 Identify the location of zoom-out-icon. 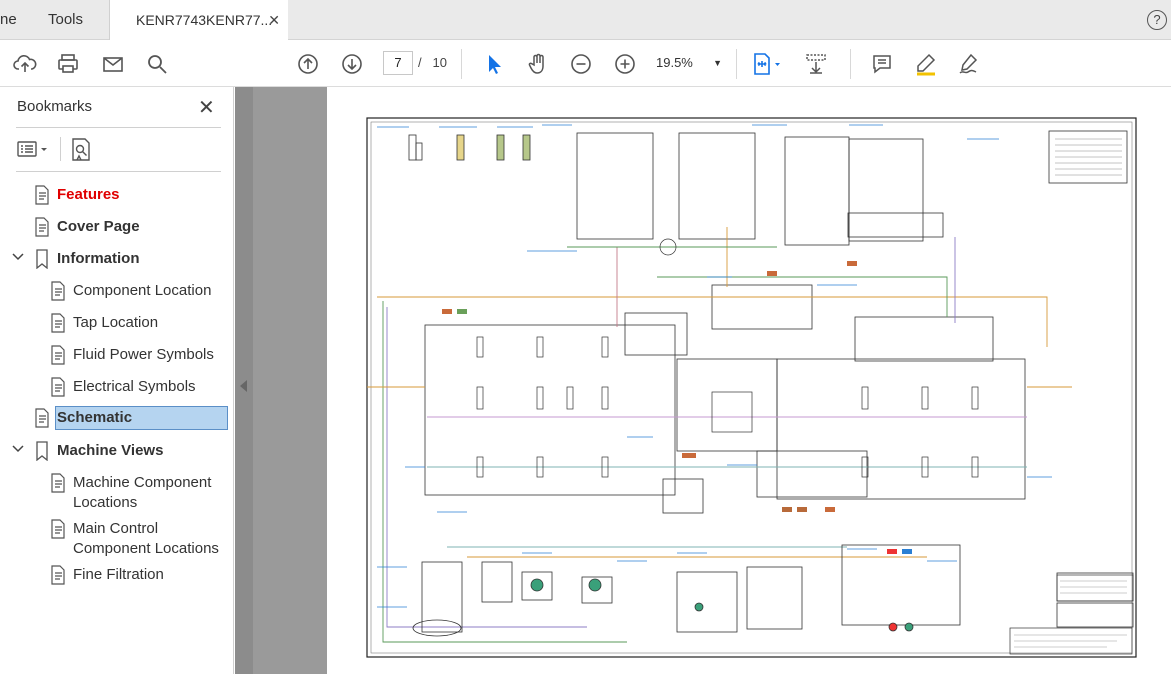
(581, 64).